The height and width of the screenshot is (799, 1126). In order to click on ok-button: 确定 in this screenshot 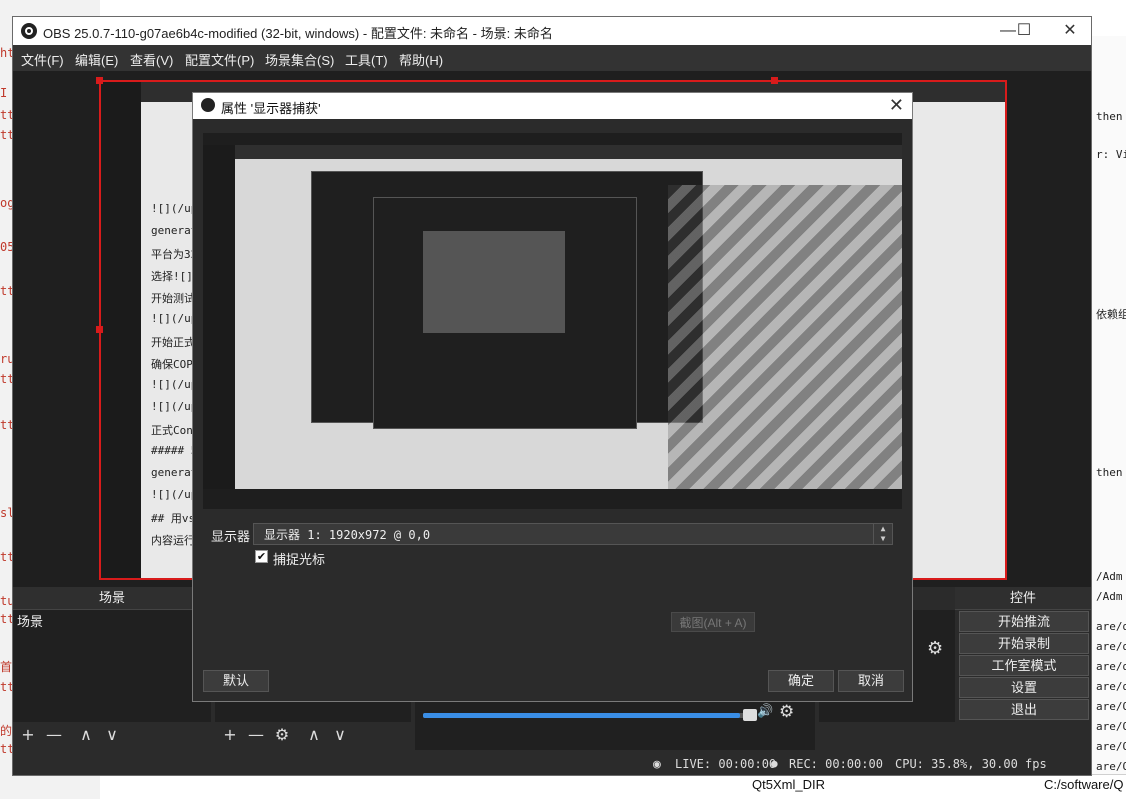, I will do `click(801, 681)`.